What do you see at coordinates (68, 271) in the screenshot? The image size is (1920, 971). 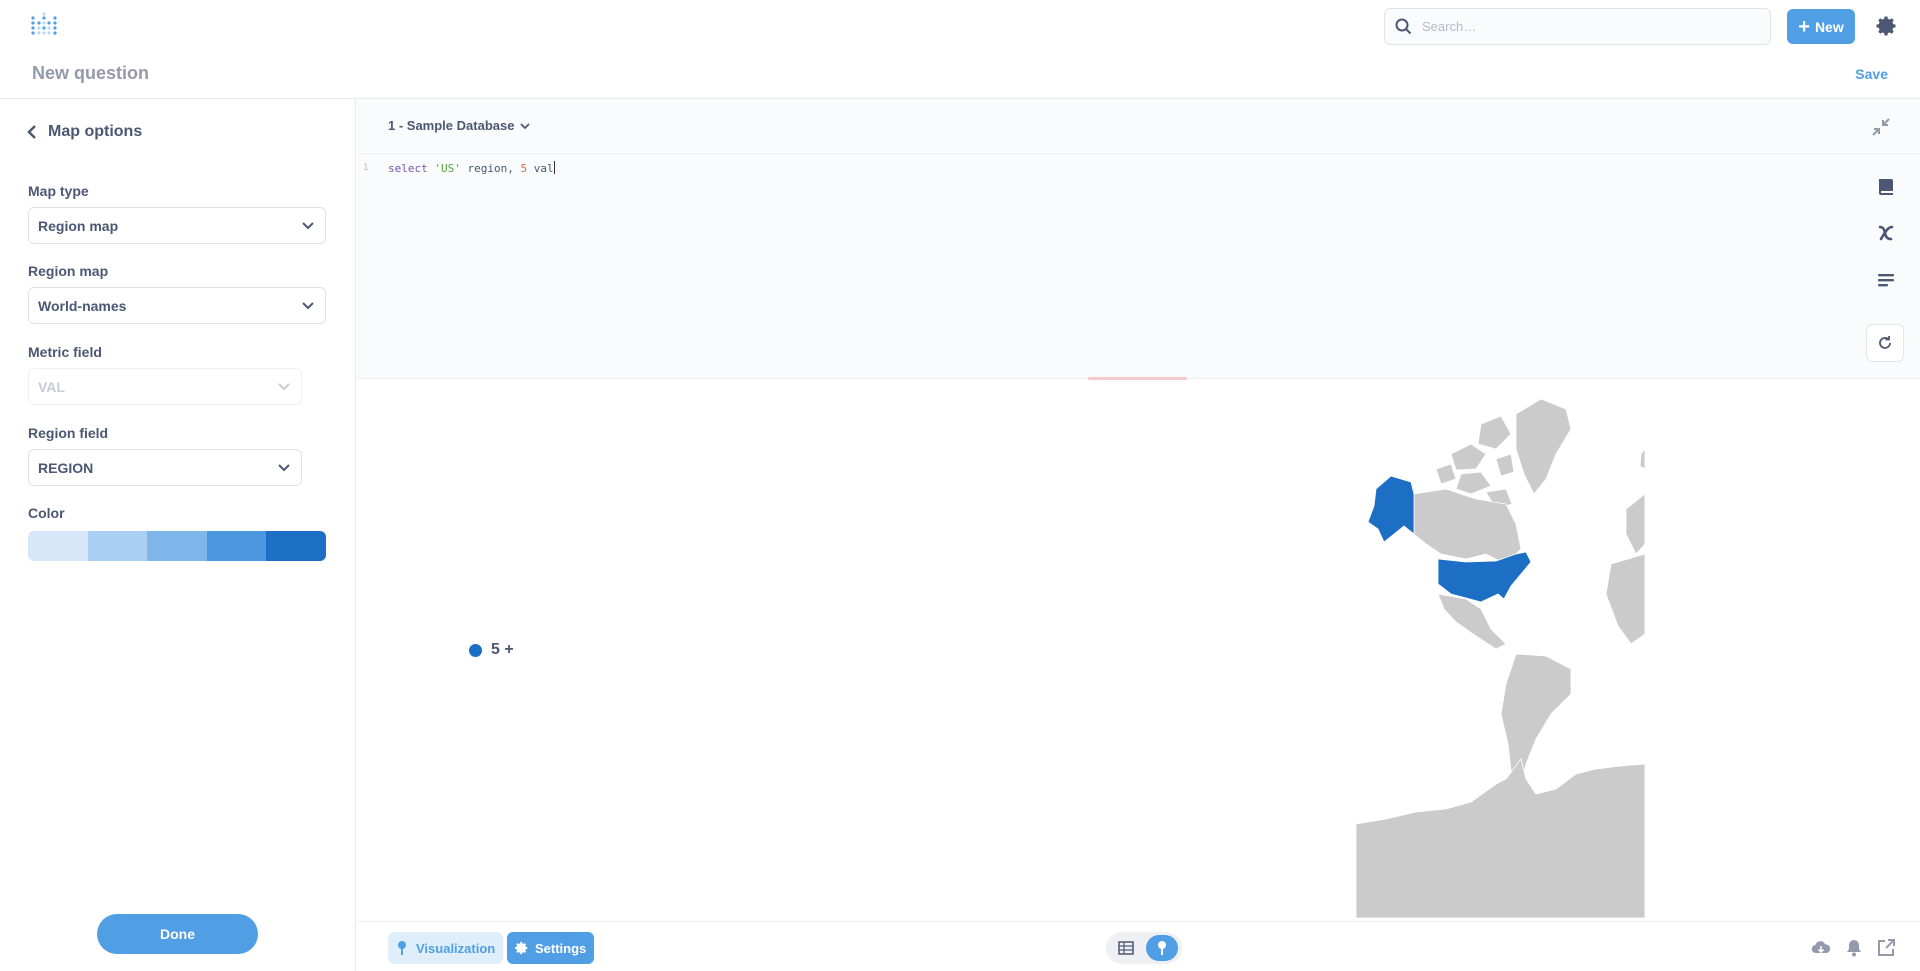 I see `region-map-label: Region map` at bounding box center [68, 271].